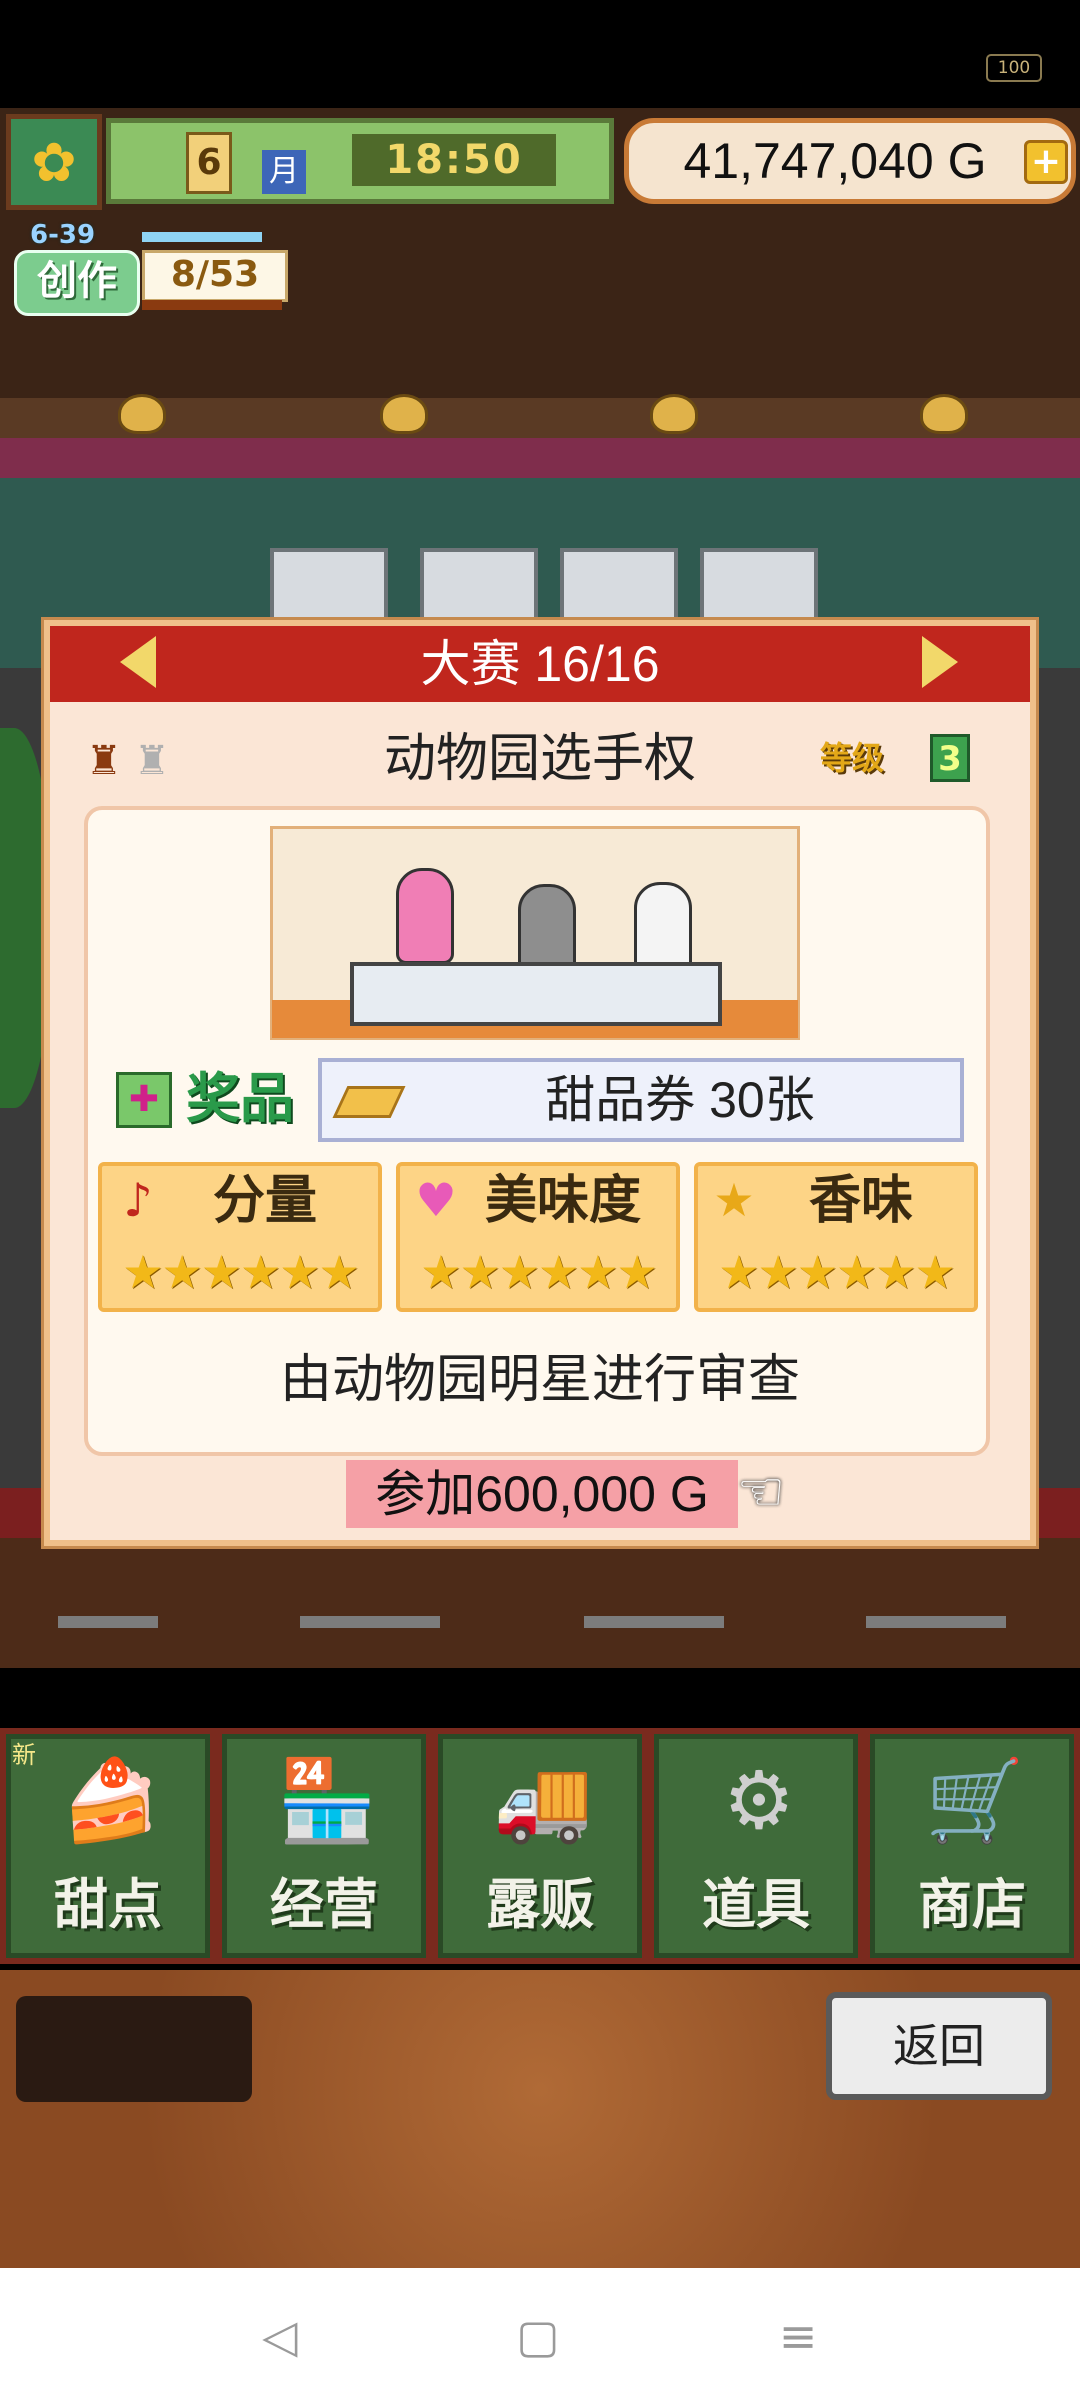  What do you see at coordinates (975, 1800) in the screenshot?
I see `cart-icon: 🛒` at bounding box center [975, 1800].